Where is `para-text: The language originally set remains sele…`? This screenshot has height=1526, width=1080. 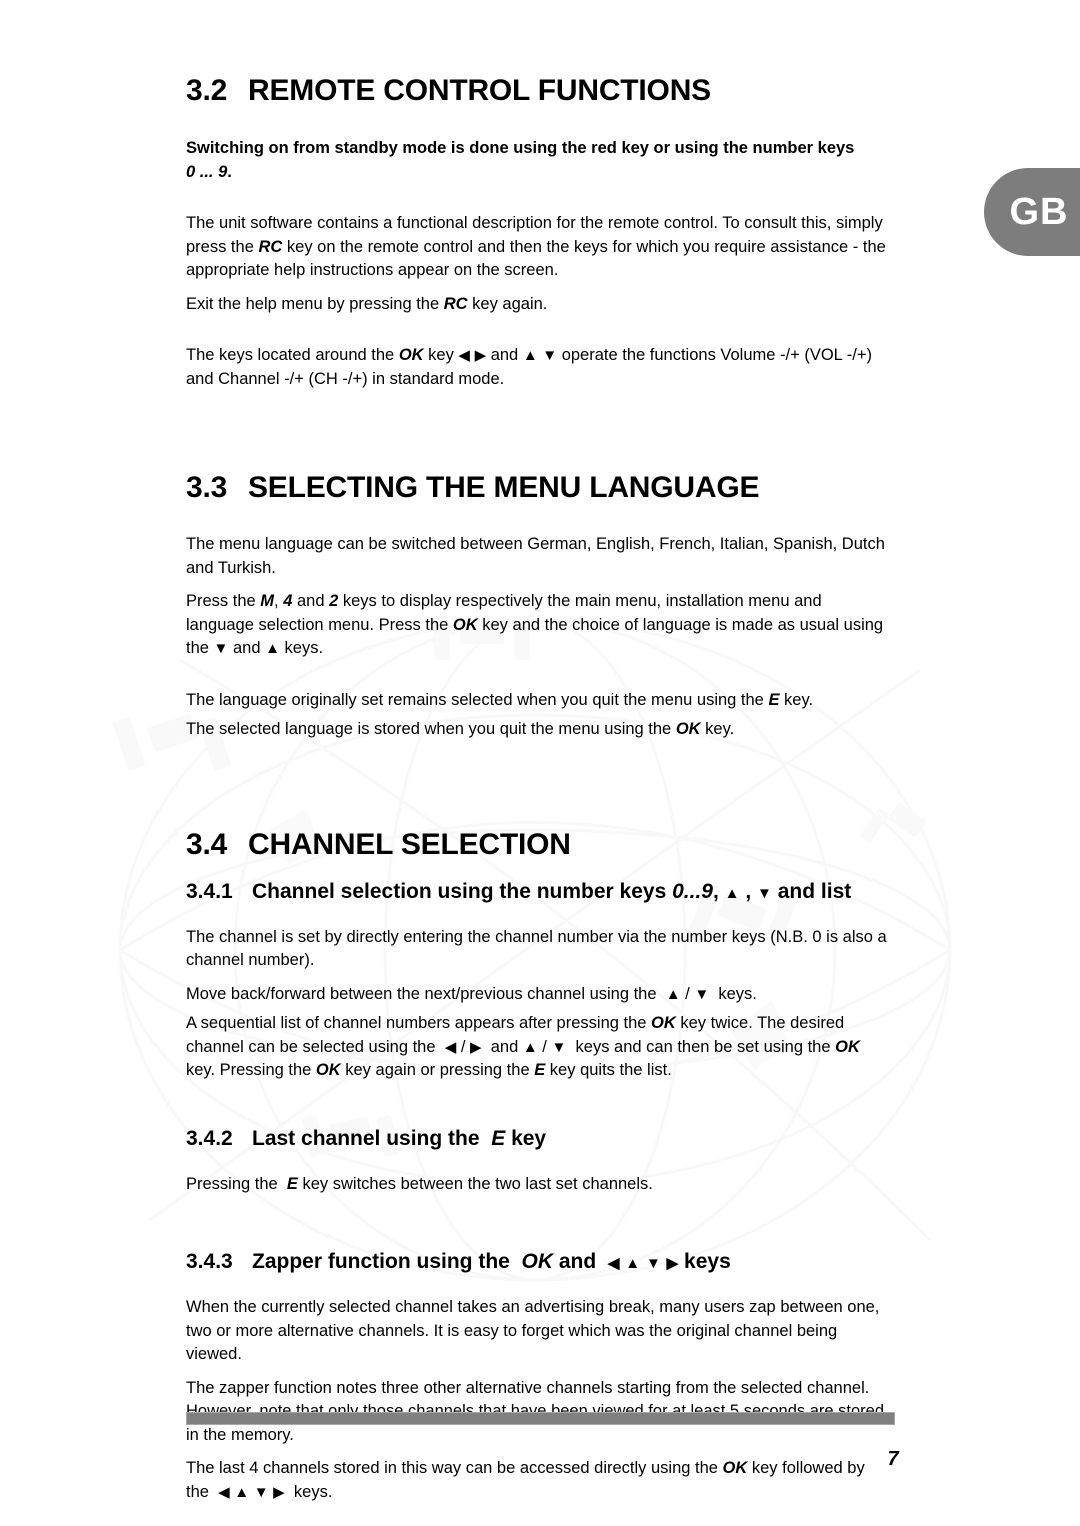 para-text: The language originally set remains sele… is located at coordinates (477, 699).